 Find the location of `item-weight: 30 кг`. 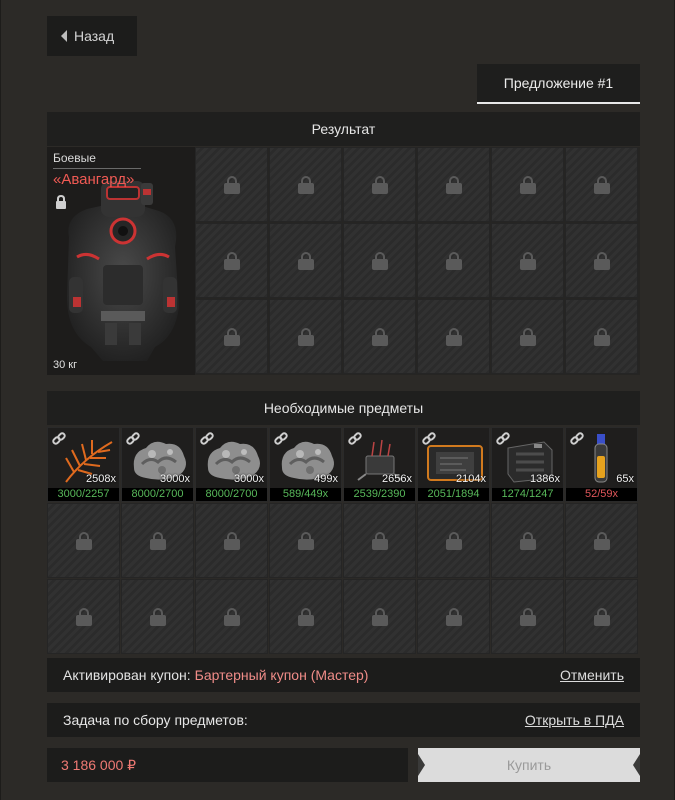

item-weight: 30 кг is located at coordinates (65, 365).